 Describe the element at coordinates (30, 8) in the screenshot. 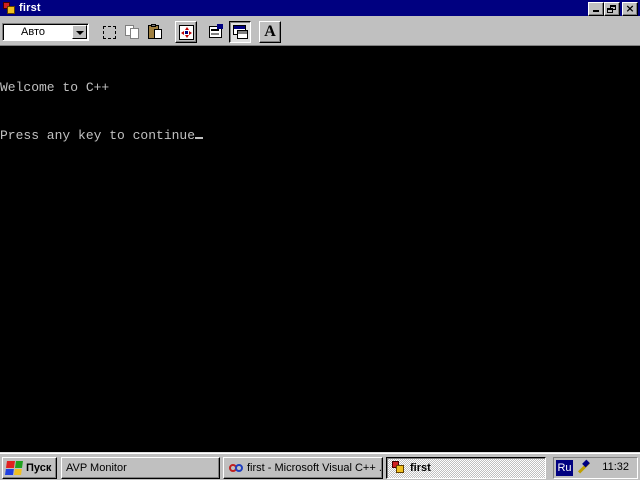

I see `window-title: first` at that location.